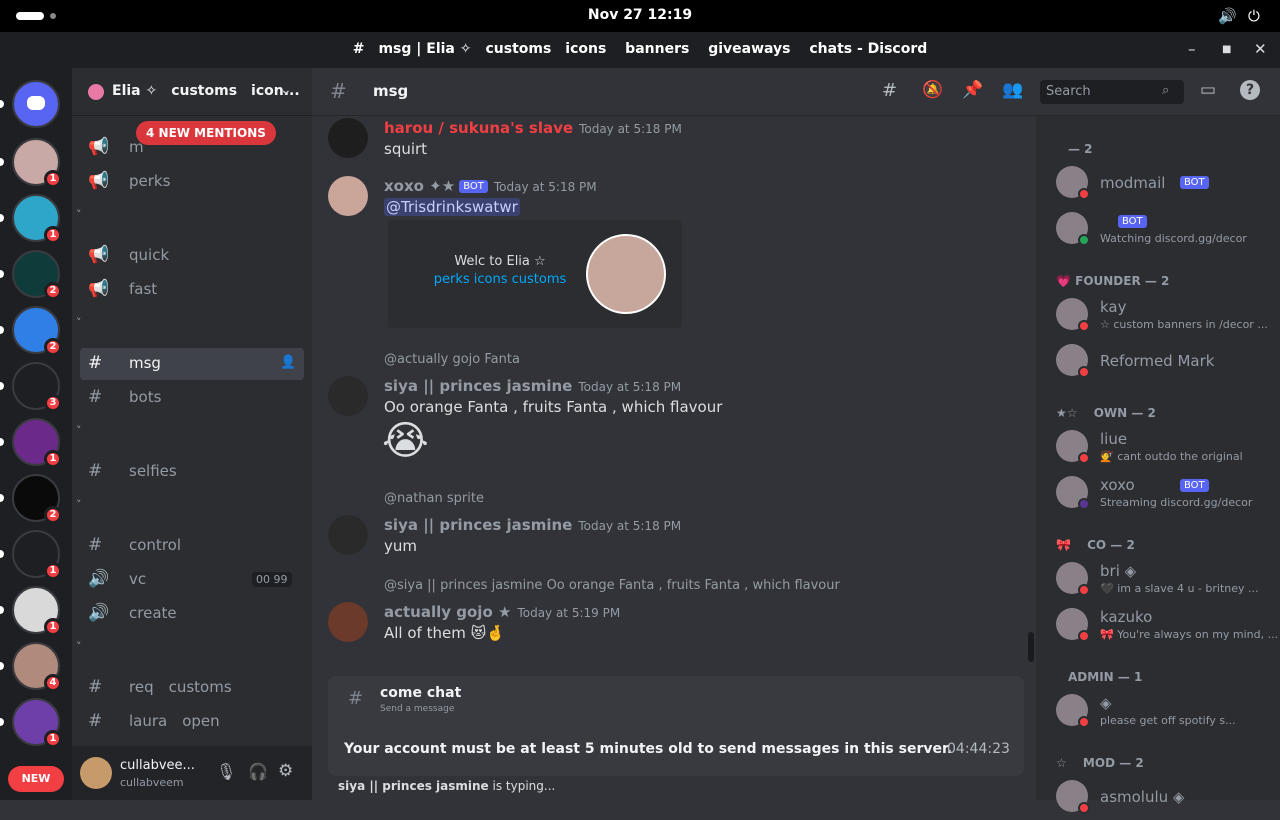 This screenshot has height=820, width=1280. Describe the element at coordinates (192, 290) in the screenshot. I see `channel-3: 📢 fast` at that location.